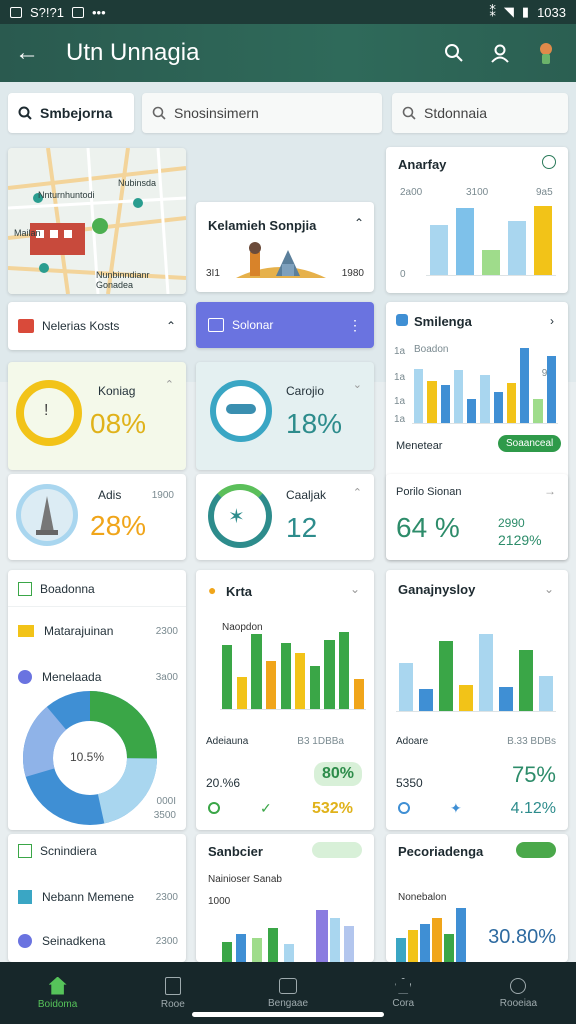  I want to click on list-item: Nebann Memene 2300, so click(98, 897).